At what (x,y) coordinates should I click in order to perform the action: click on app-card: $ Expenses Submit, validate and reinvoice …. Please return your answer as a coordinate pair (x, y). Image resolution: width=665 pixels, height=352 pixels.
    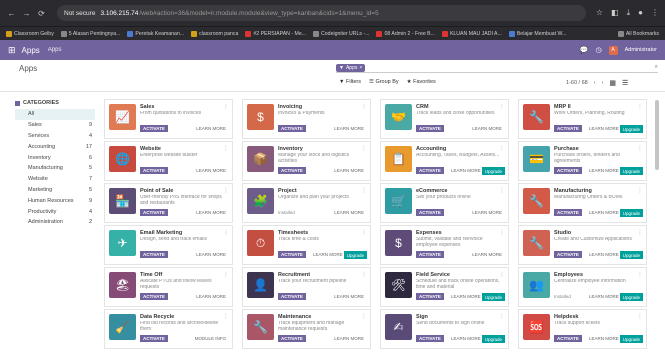
    Looking at the image, I should click on (444, 245).